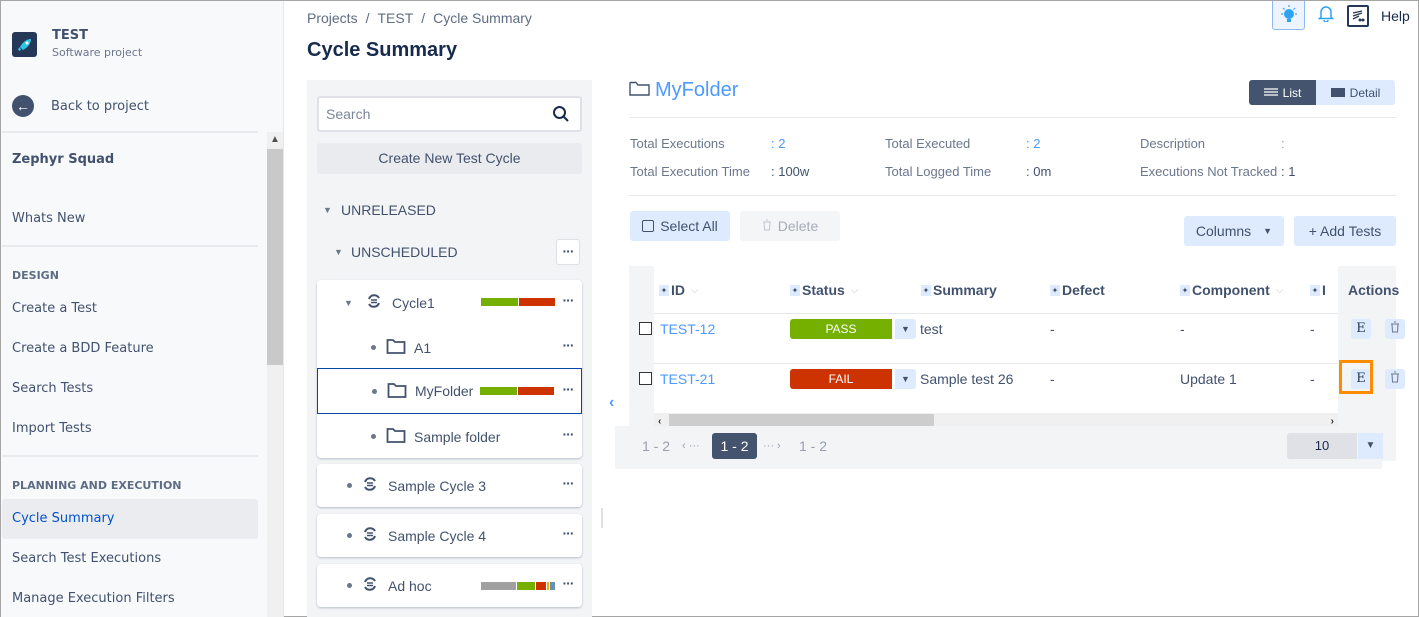 Image resolution: width=1419 pixels, height=617 pixels. I want to click on pagination: 1 - 2 ‹ ··· 1 - 2 ··· › 1 - 2 10 ▼, so click(999, 447).